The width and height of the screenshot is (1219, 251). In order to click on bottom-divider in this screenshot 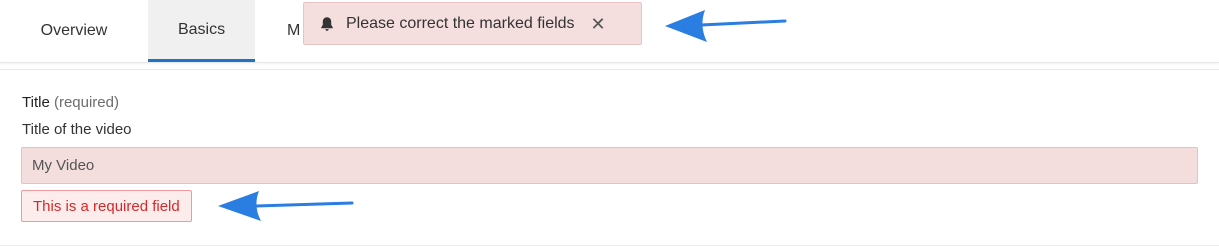, I will do `click(609, 245)`.